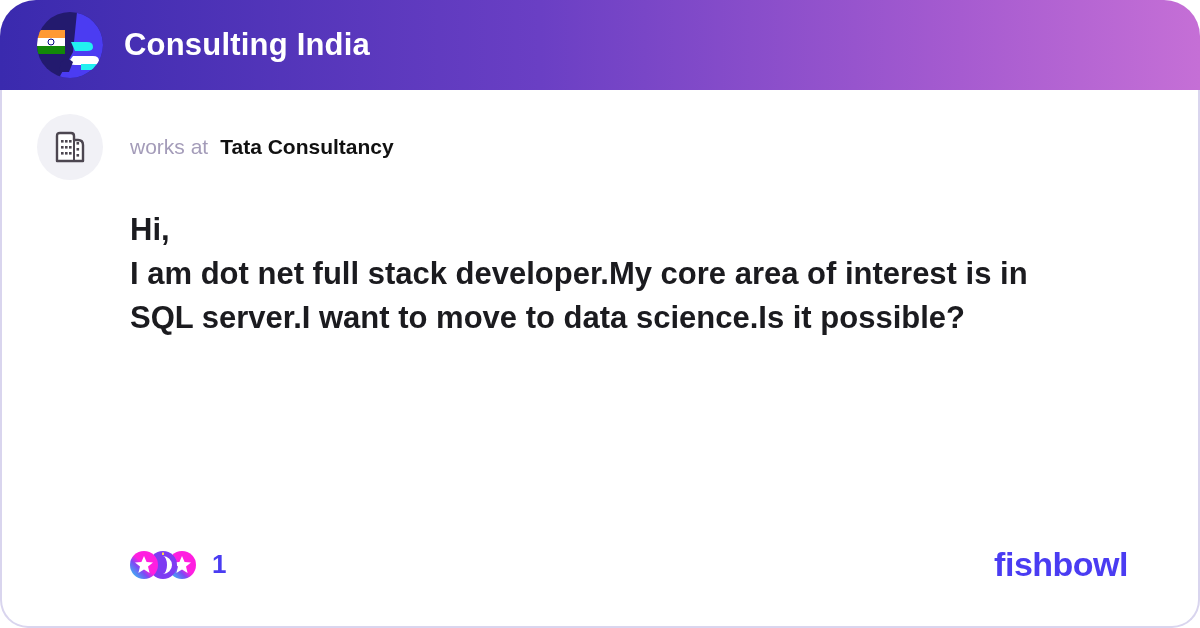 The width and height of the screenshot is (1200, 628). I want to click on reaction-count: 1, so click(219, 564).